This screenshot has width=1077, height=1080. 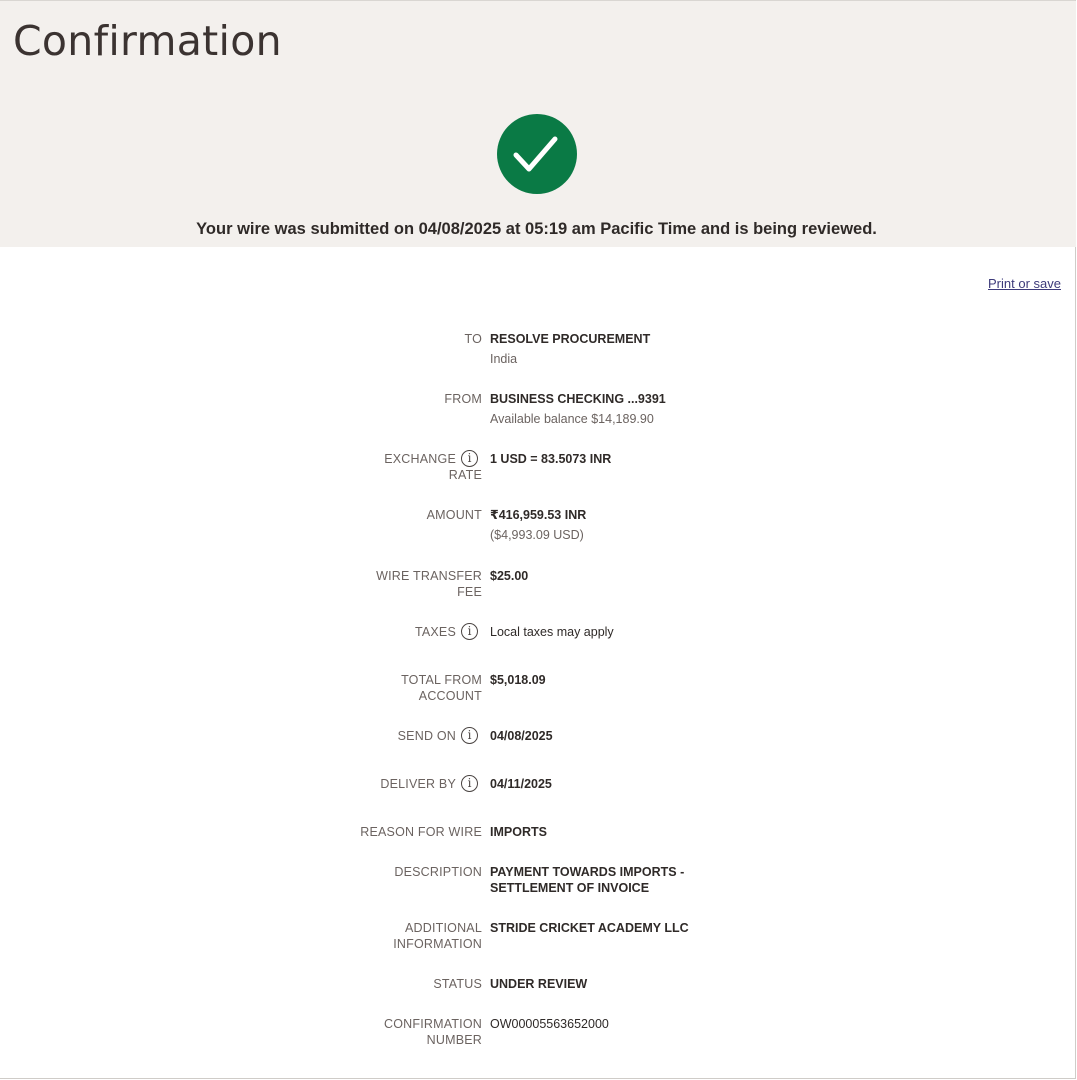 What do you see at coordinates (570, 888) in the screenshot?
I see `description-value-line2: SETTLEMENT OF INVOICE` at bounding box center [570, 888].